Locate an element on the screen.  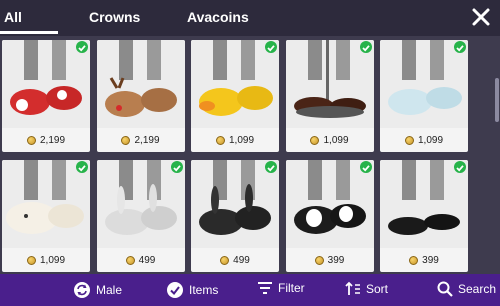
item-thumbnail is located at coordinates (140, 84).